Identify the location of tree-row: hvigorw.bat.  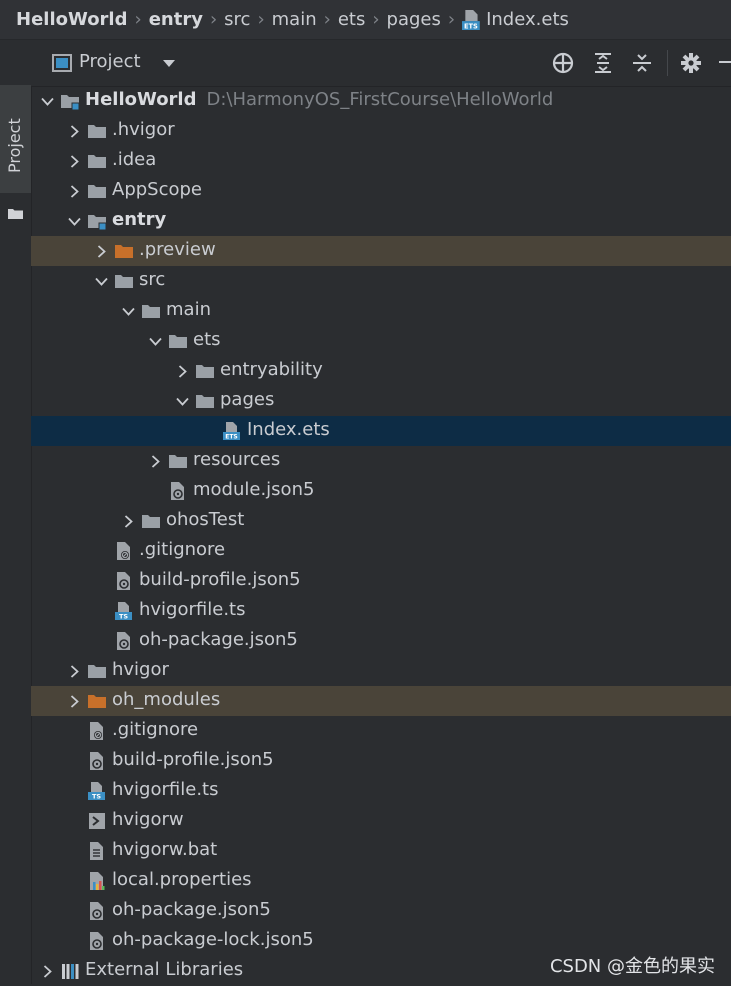
(381, 851).